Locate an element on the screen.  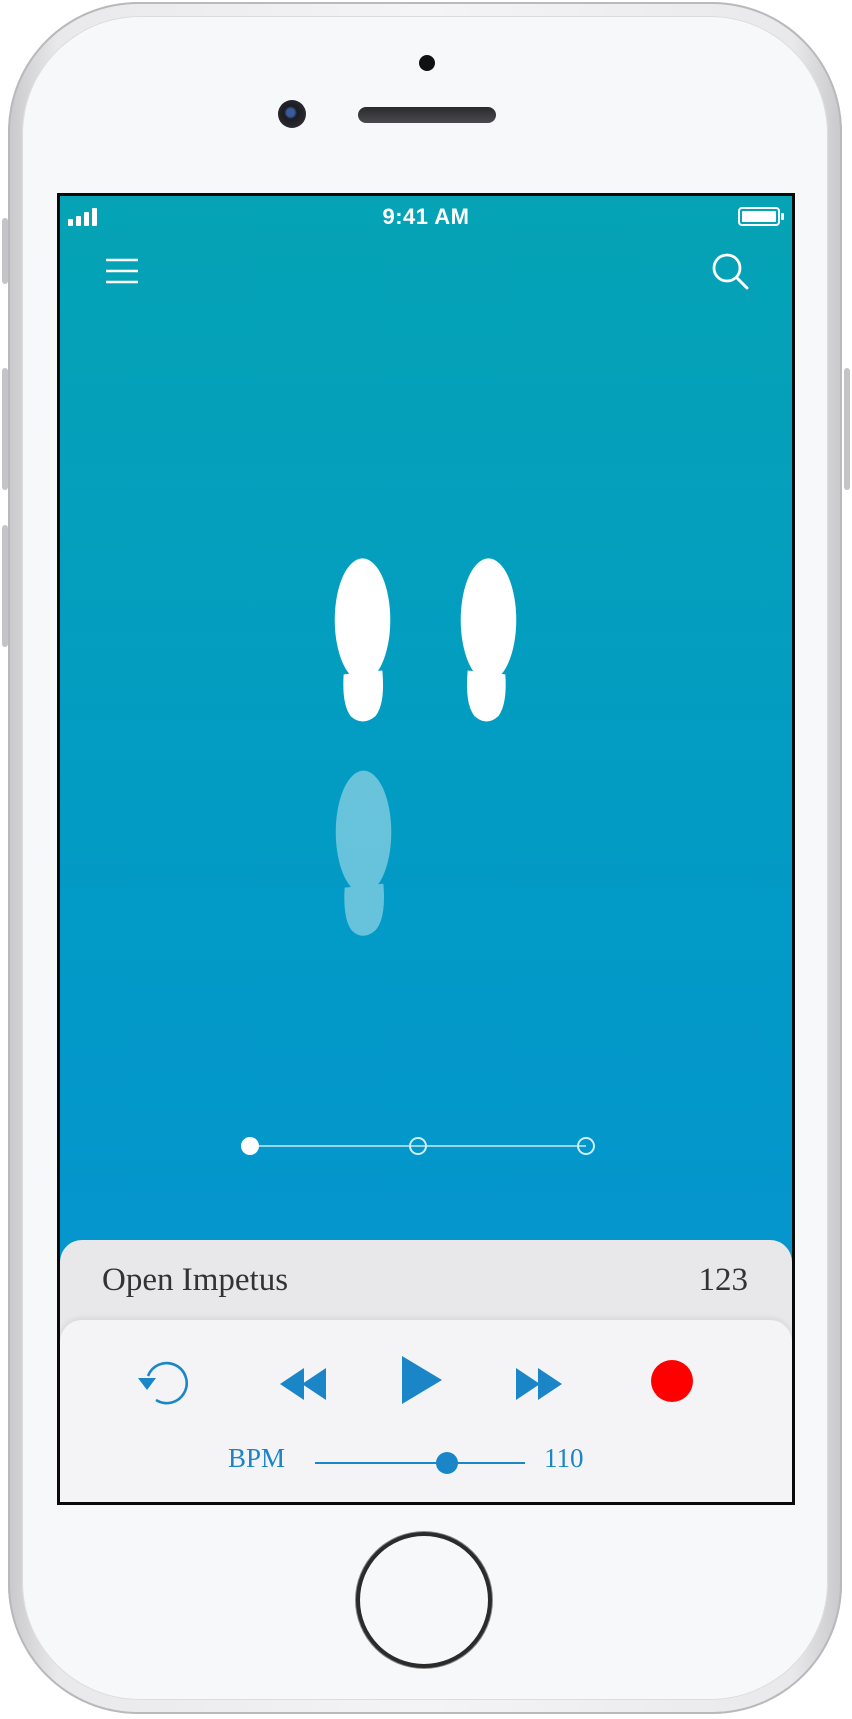
track-title: Open Impetus is located at coordinates (195, 1280).